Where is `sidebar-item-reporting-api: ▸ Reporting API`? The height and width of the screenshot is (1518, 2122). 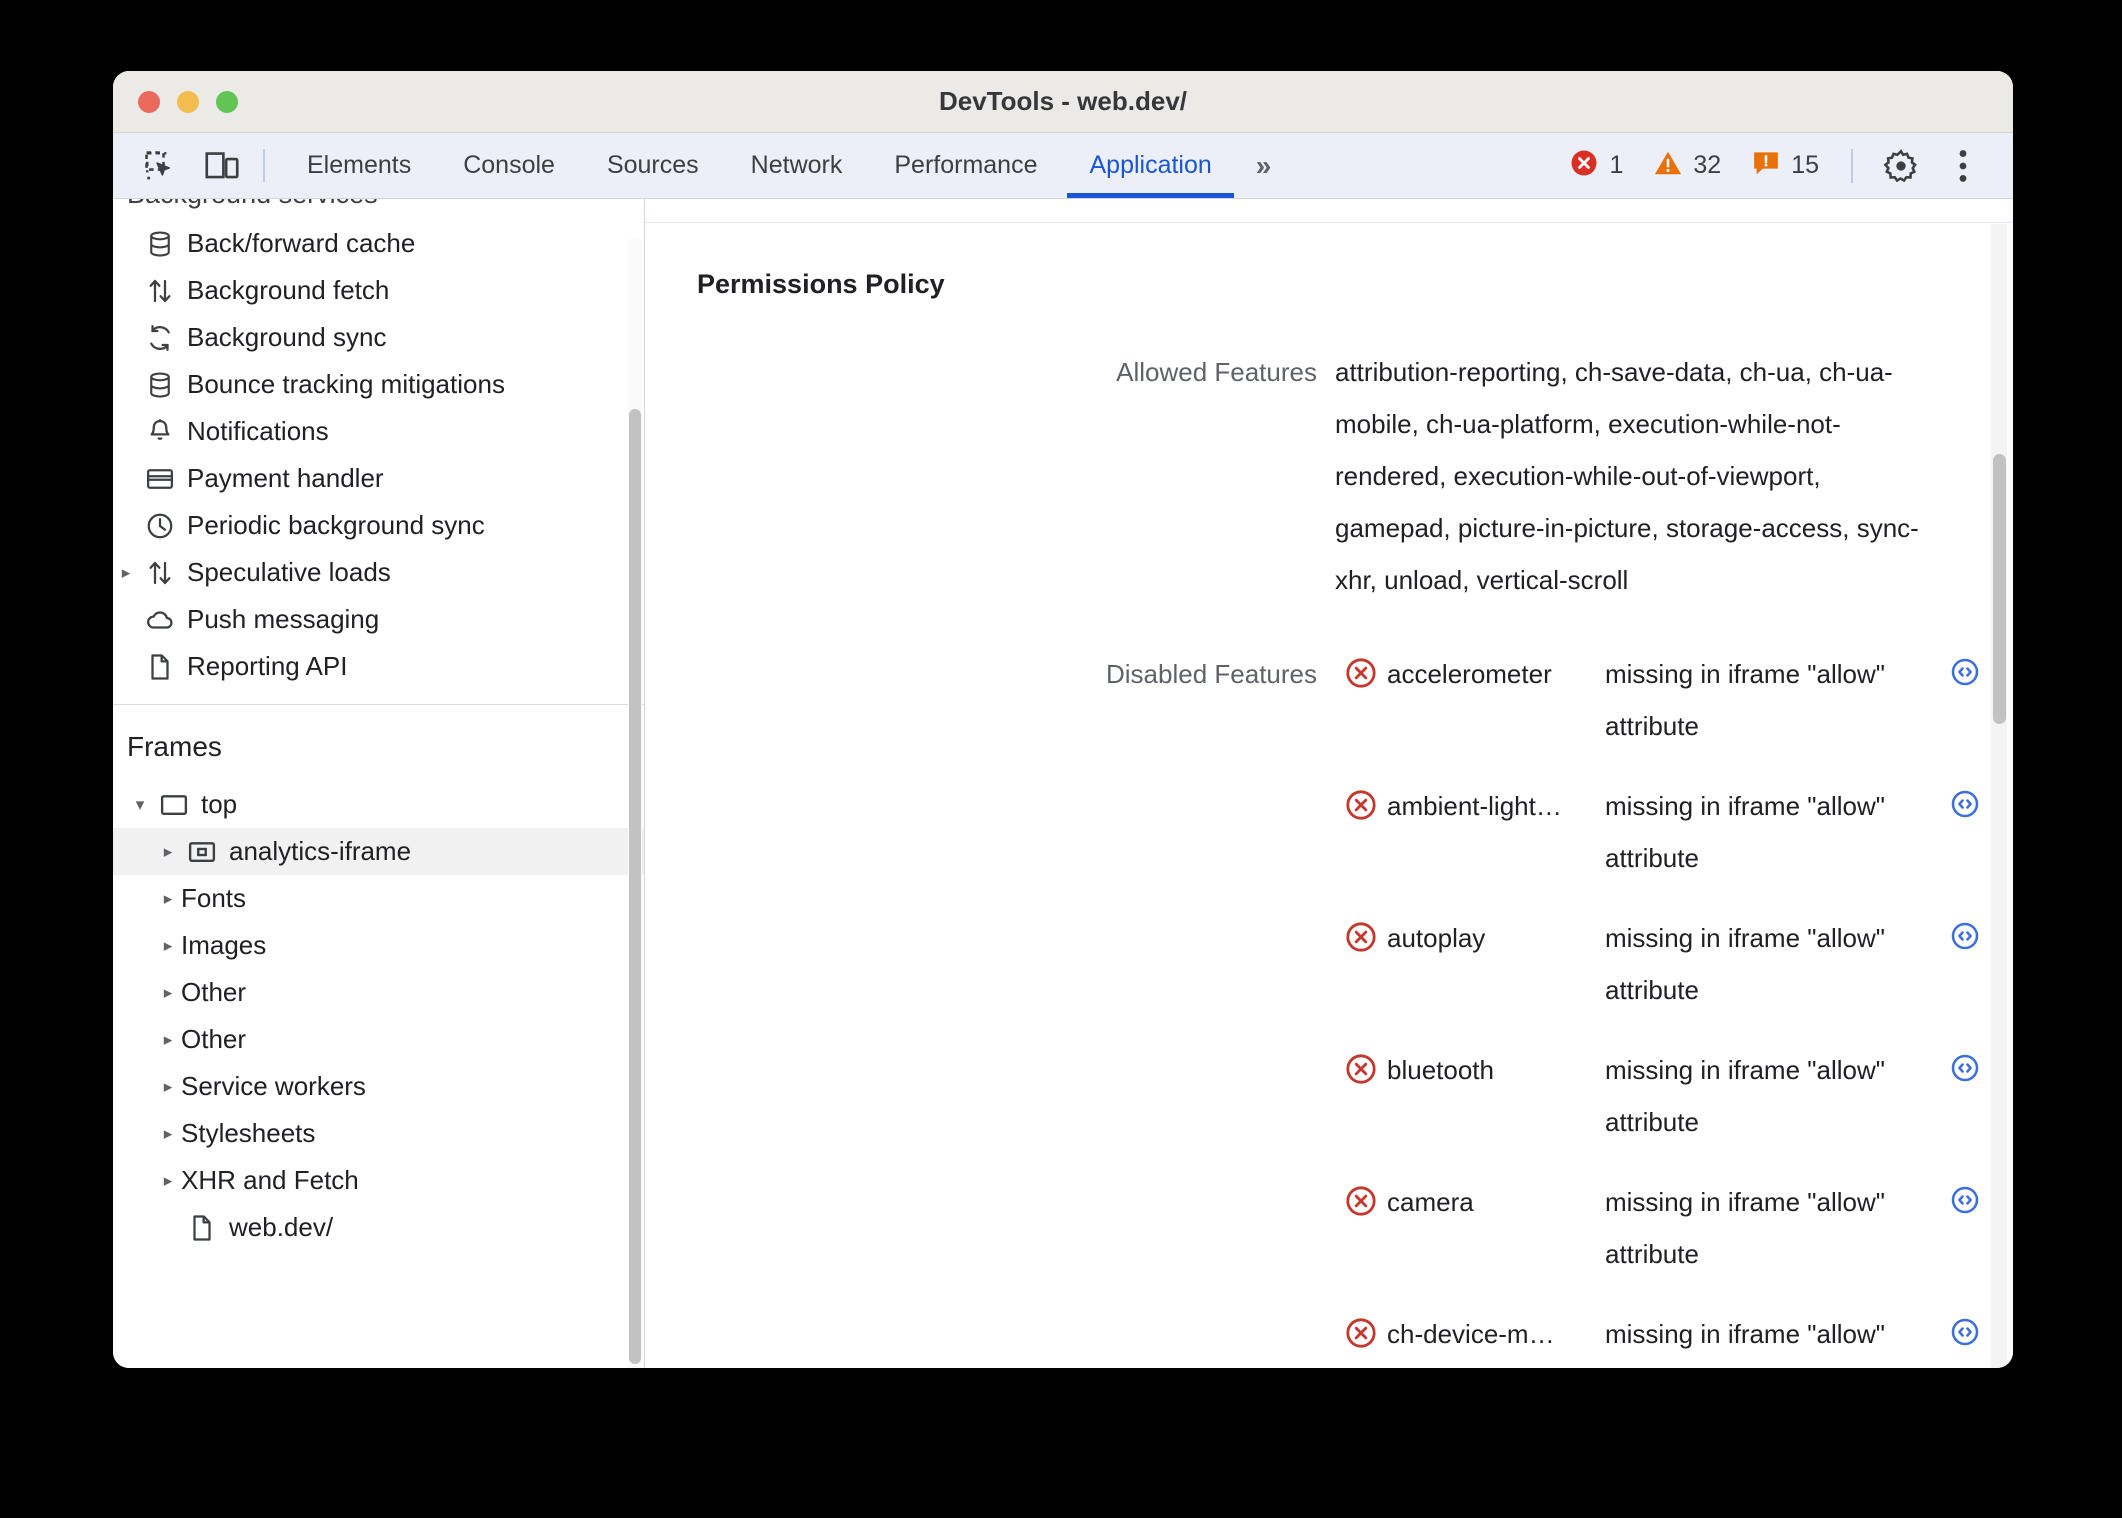 sidebar-item-reporting-api: ▸ Reporting API is located at coordinates (378, 666).